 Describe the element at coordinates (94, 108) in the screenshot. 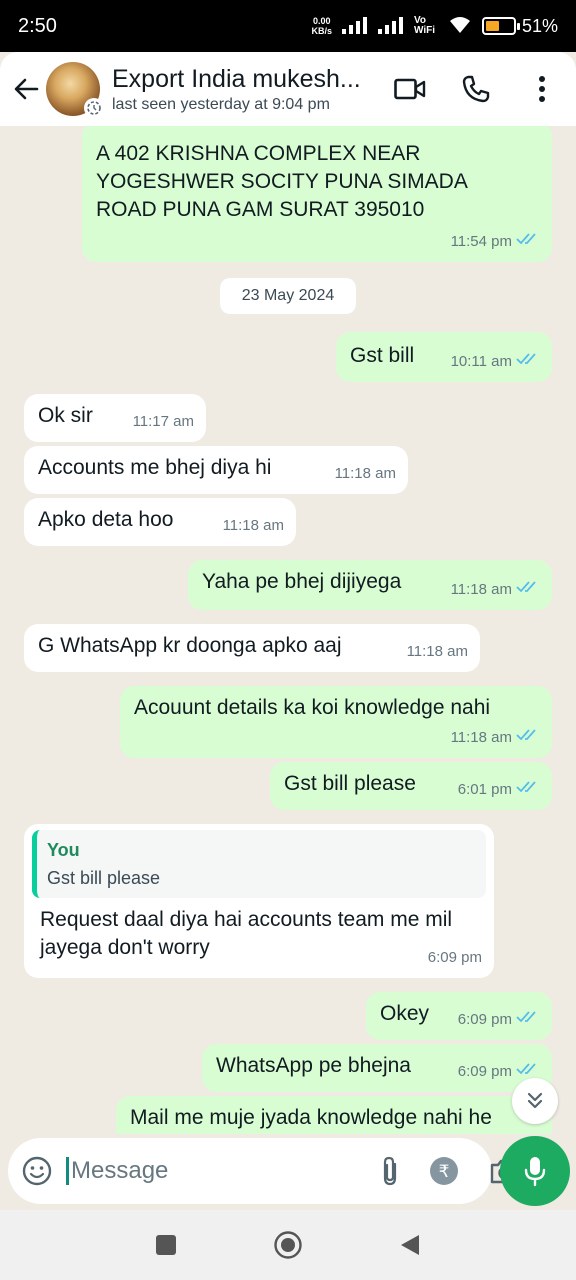

I see `status-ring-icon` at that location.